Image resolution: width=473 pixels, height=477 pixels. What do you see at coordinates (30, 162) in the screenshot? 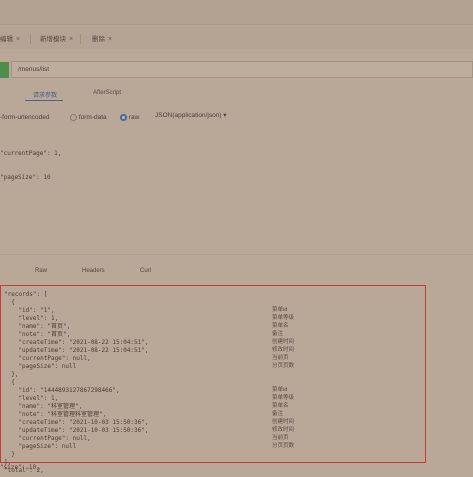
I see `request-body-editor: "currentPage": 1, "pageSize": 10` at bounding box center [30, 162].